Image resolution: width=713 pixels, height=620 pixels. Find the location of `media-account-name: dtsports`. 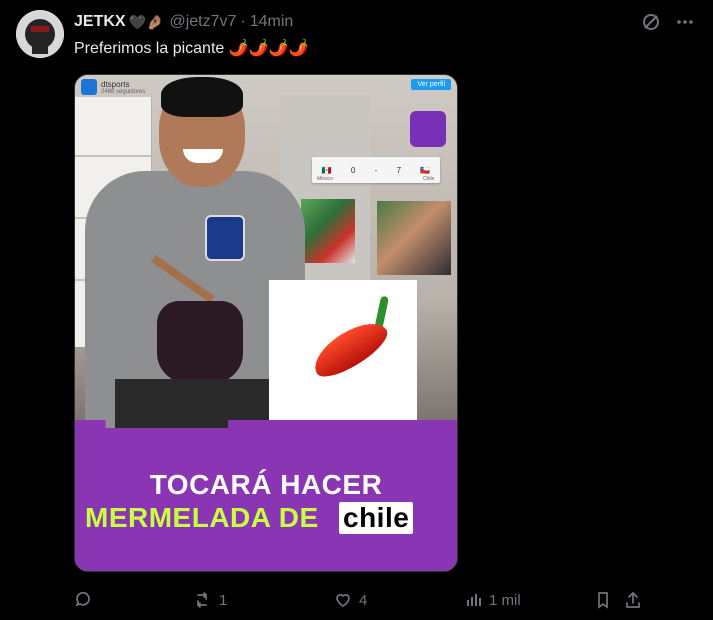

media-account-name: dtsports is located at coordinates (115, 84).